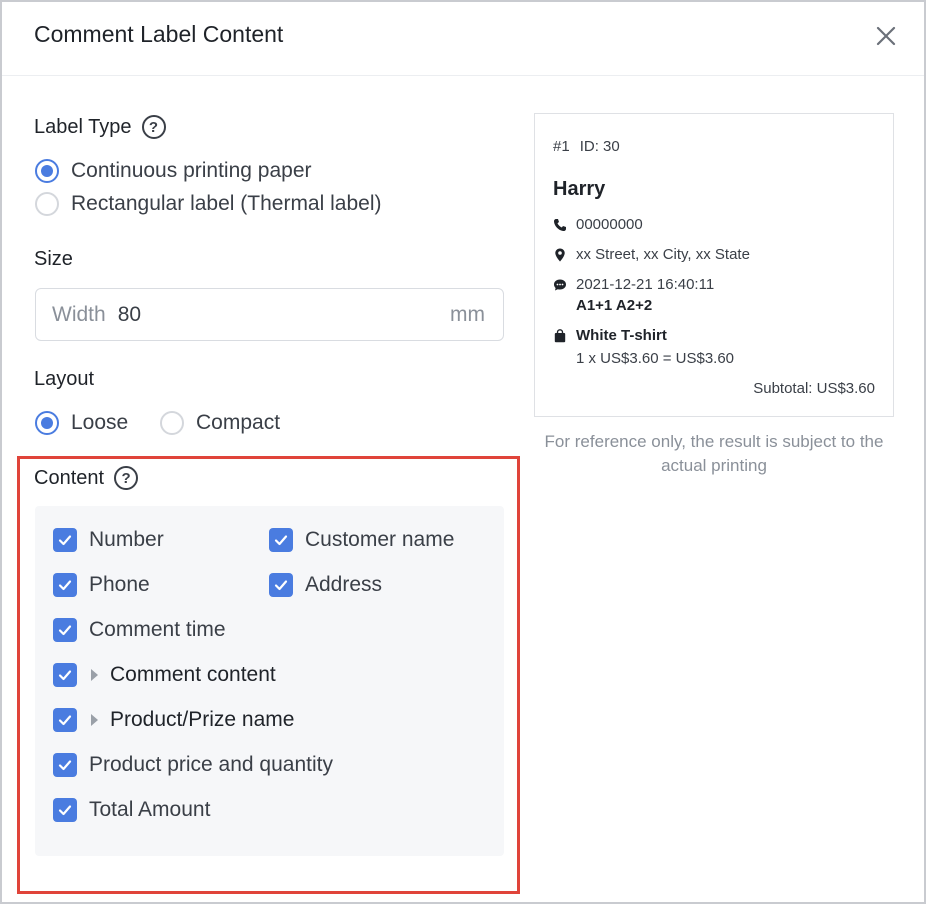 The height and width of the screenshot is (904, 926). Describe the element at coordinates (655, 358) in the screenshot. I see `preview-price-quantity: 1 x US$3.60 = US$3.60` at that location.